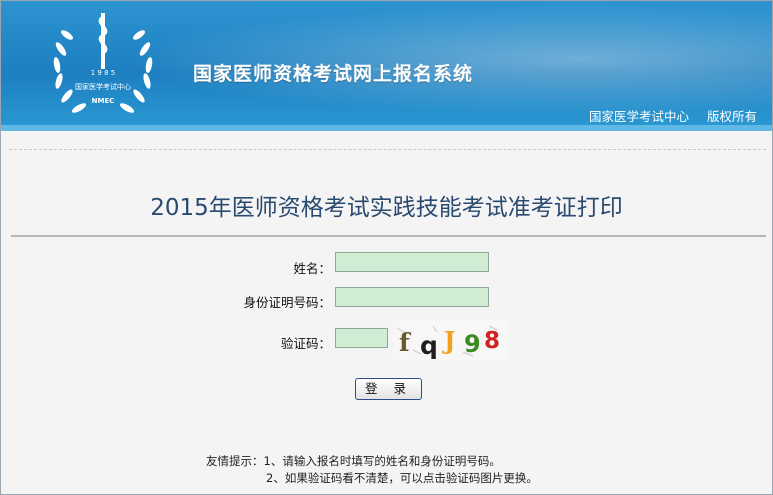 This screenshot has width=773, height=495. What do you see at coordinates (732, 116) in the screenshot?
I see `link-copyright: 版权所有` at bounding box center [732, 116].